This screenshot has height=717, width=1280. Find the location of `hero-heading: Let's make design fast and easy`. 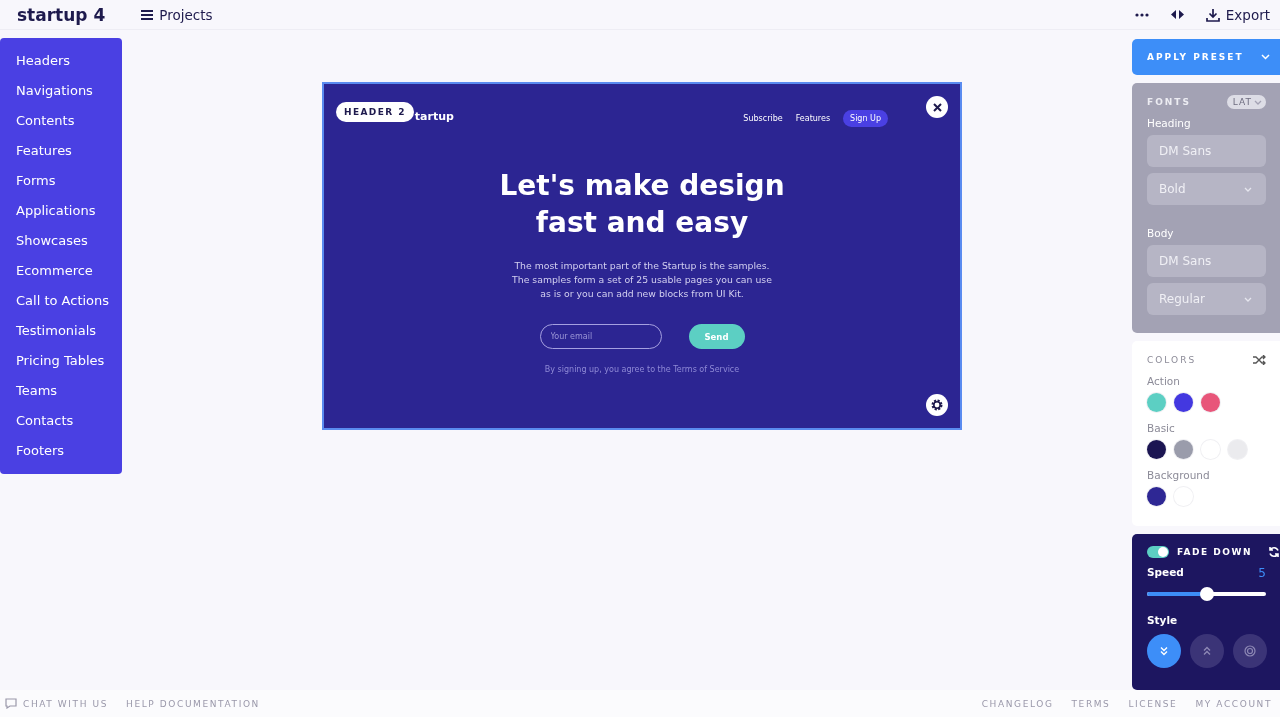

hero-heading: Let's make design fast and easy is located at coordinates (642, 204).